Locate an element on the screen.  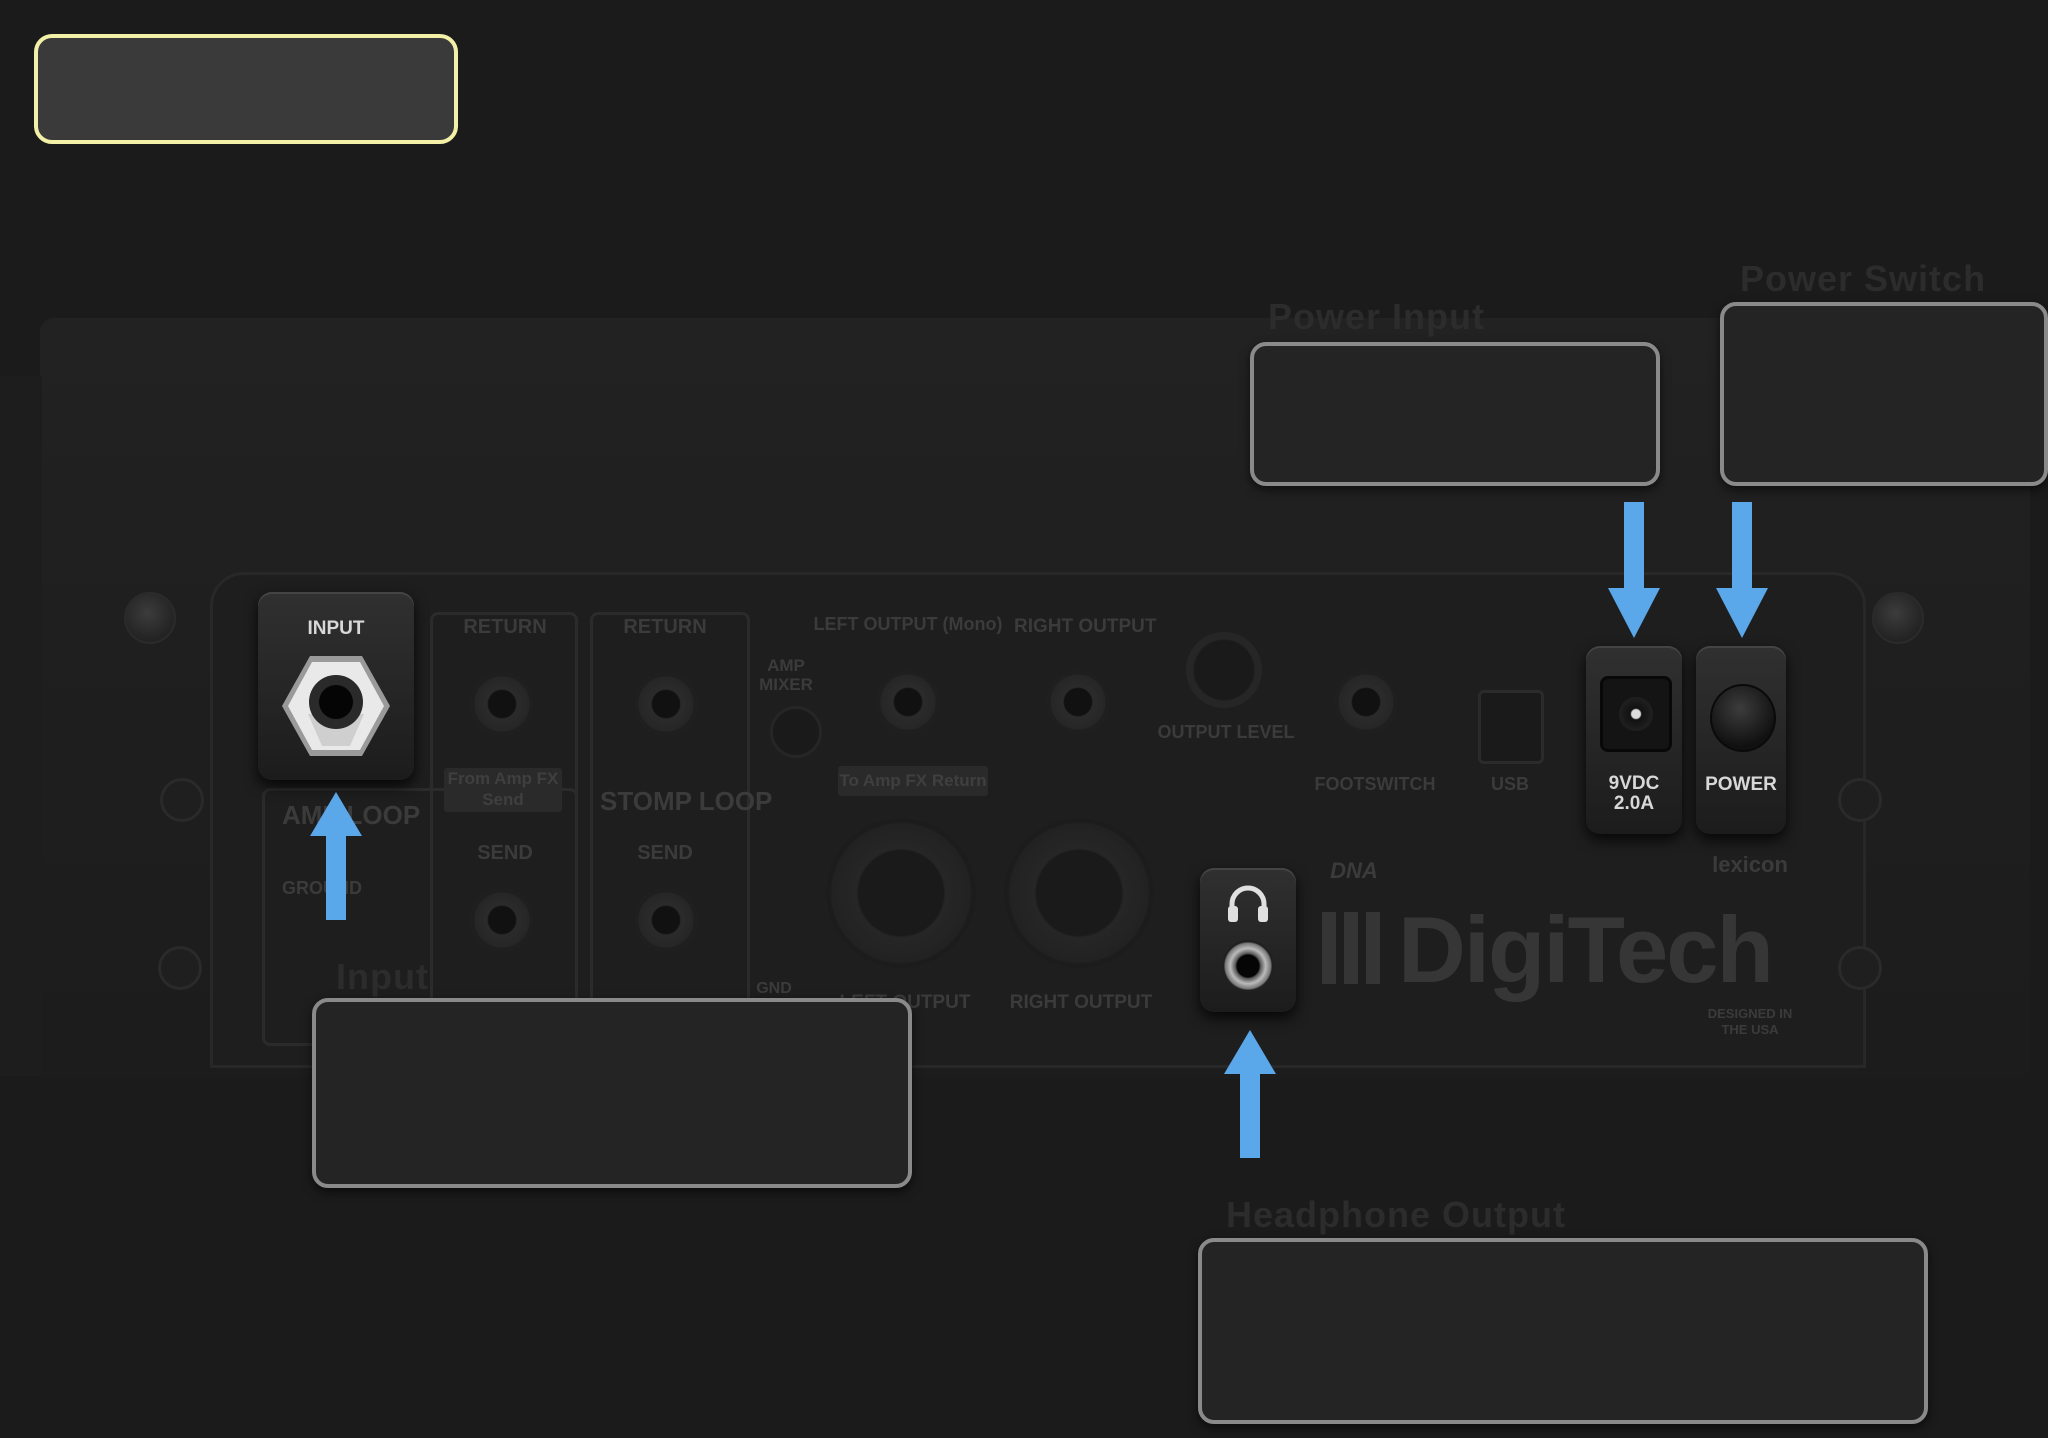
screw-mid-left is located at coordinates (182, 800).